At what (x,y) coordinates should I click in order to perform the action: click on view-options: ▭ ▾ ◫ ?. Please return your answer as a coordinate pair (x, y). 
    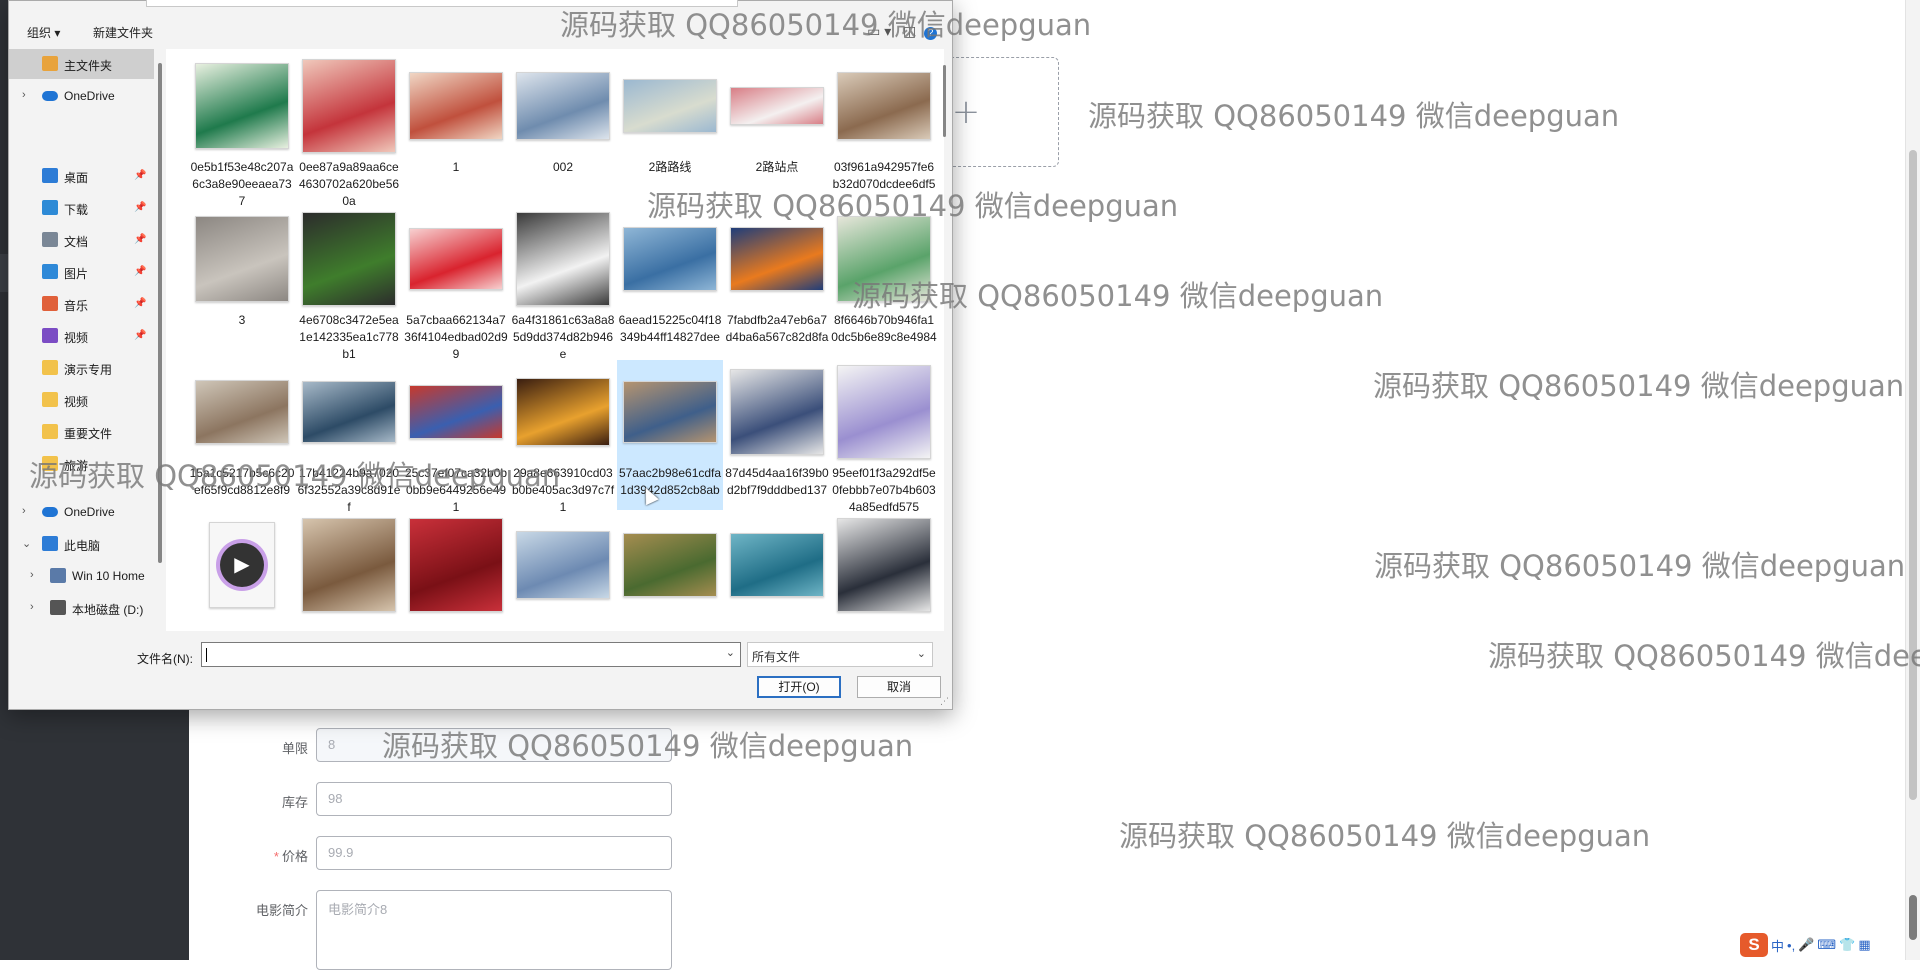
    Looking at the image, I should click on (902, 31).